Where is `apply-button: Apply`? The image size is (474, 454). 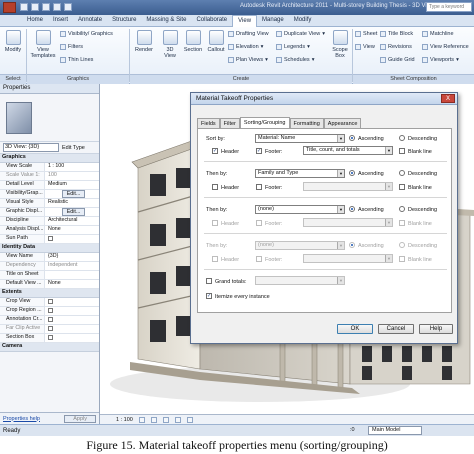 apply-button: Apply is located at coordinates (80, 418).